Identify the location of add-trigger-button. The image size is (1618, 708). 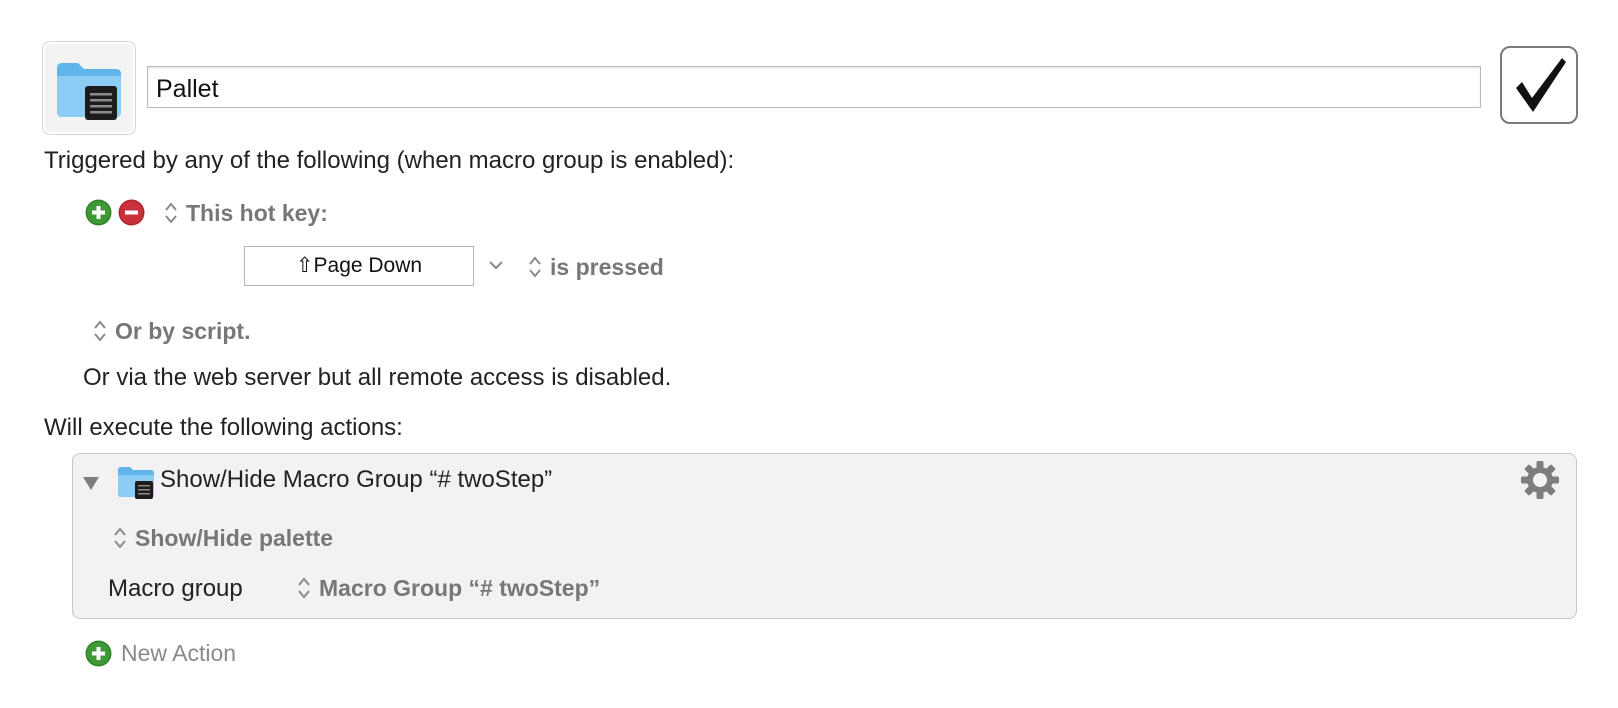
(98, 212).